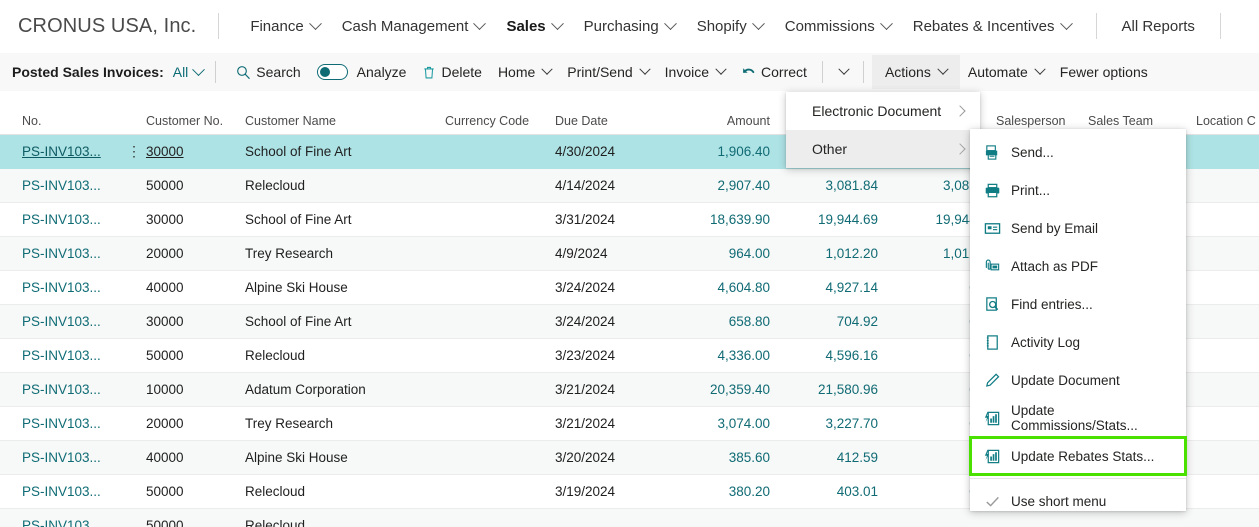 The width and height of the screenshot is (1259, 527). Describe the element at coordinates (992, 266) in the screenshot. I see `attach-pdf-icon` at that location.